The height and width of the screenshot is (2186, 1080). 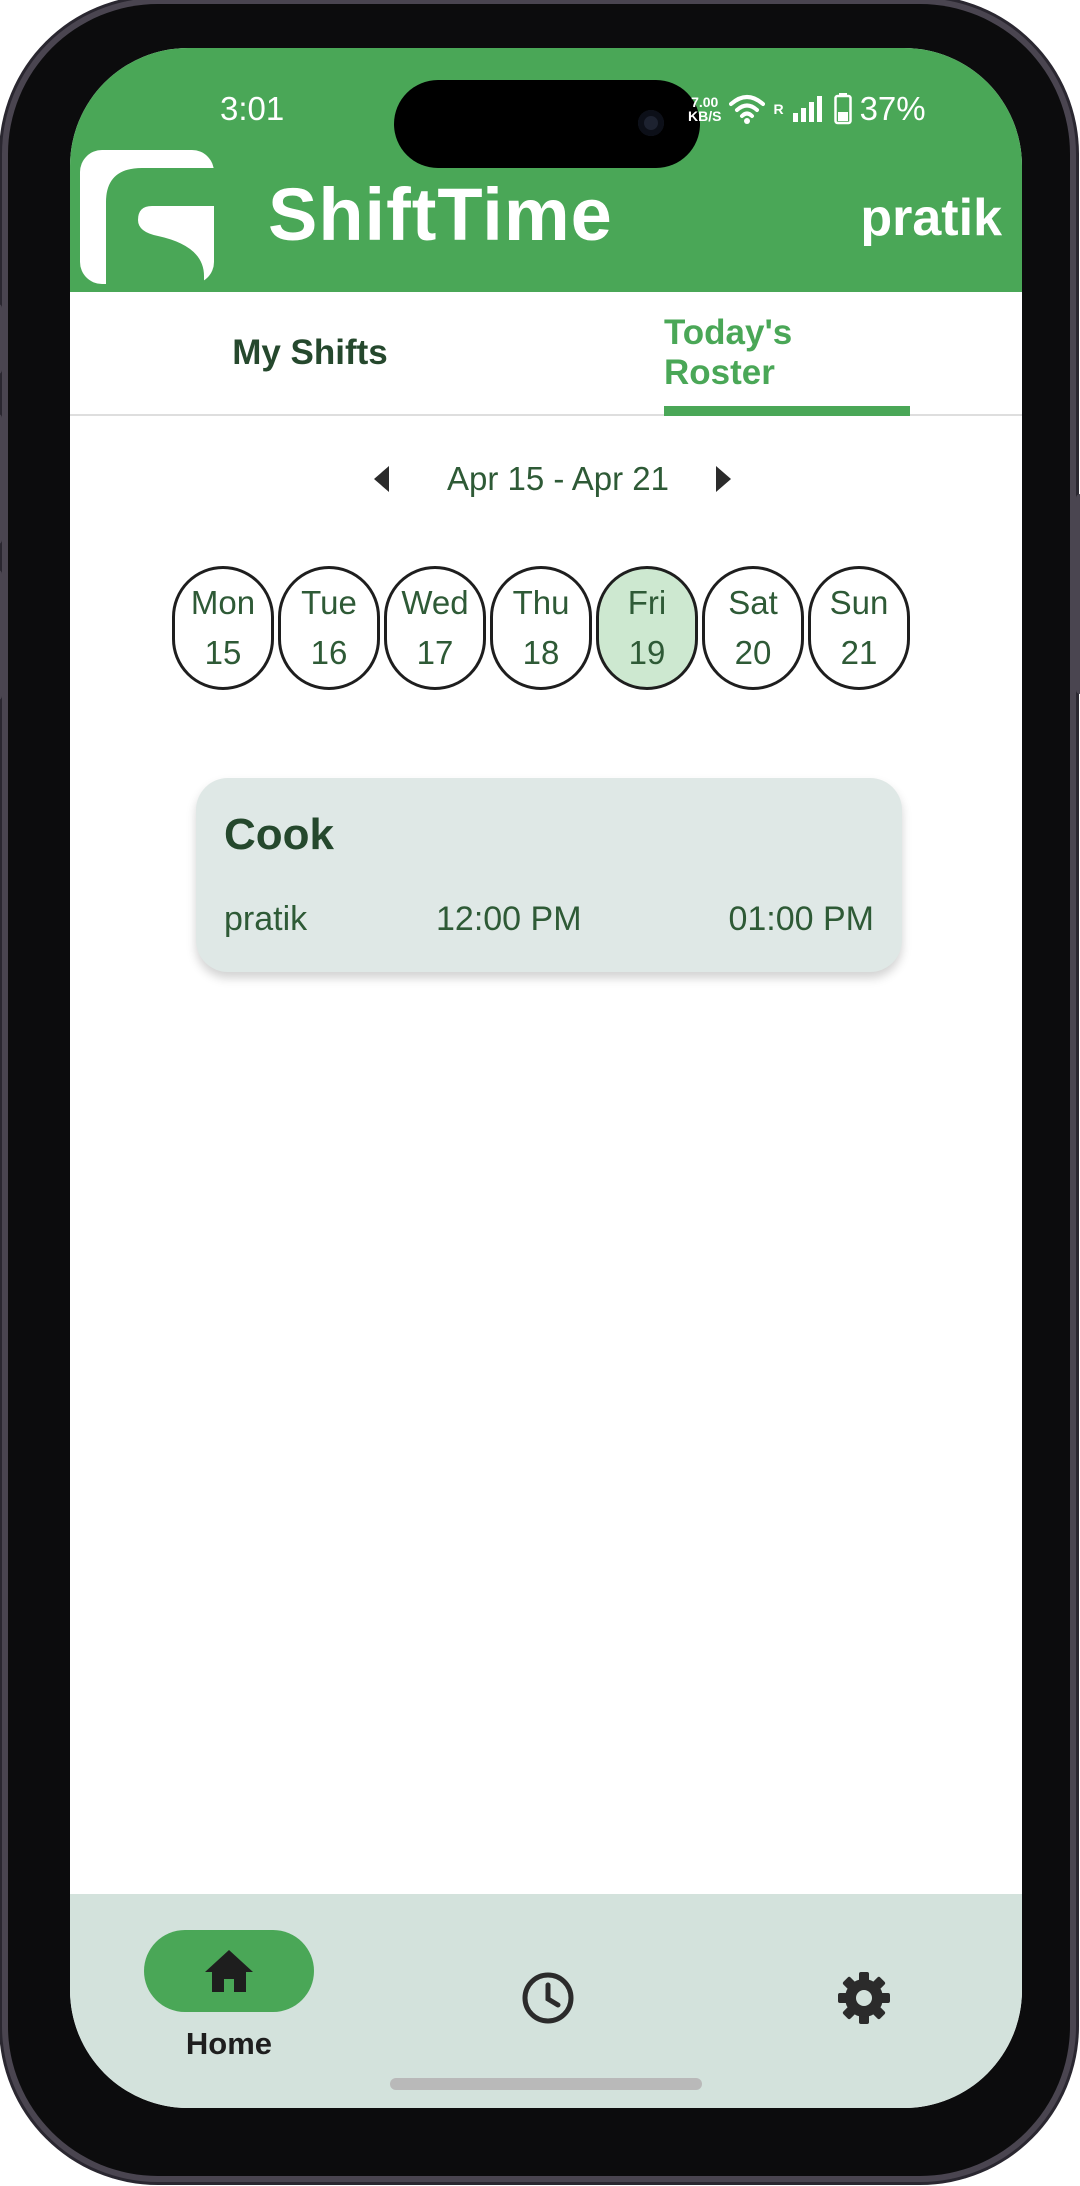 I want to click on next-week-icon, so click(x=723, y=479).